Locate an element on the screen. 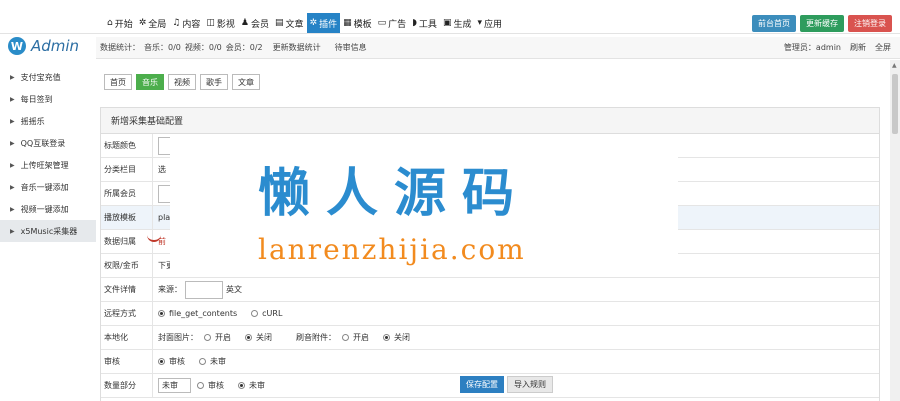 This screenshot has height=401, width=900. music-count: 音乐：0/0 is located at coordinates (162, 47).